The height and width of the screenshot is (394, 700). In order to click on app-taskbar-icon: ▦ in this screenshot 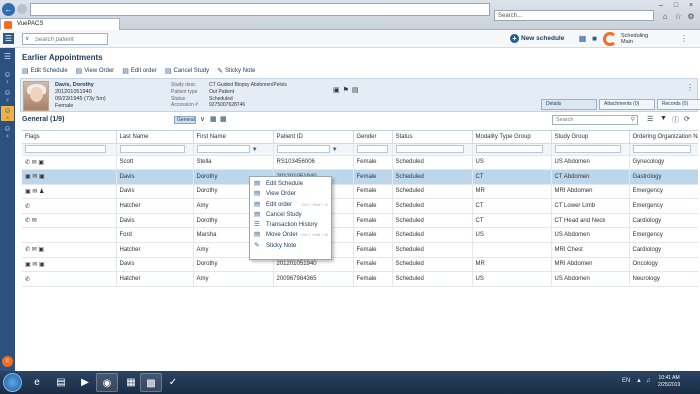, I will do `click(131, 382)`.